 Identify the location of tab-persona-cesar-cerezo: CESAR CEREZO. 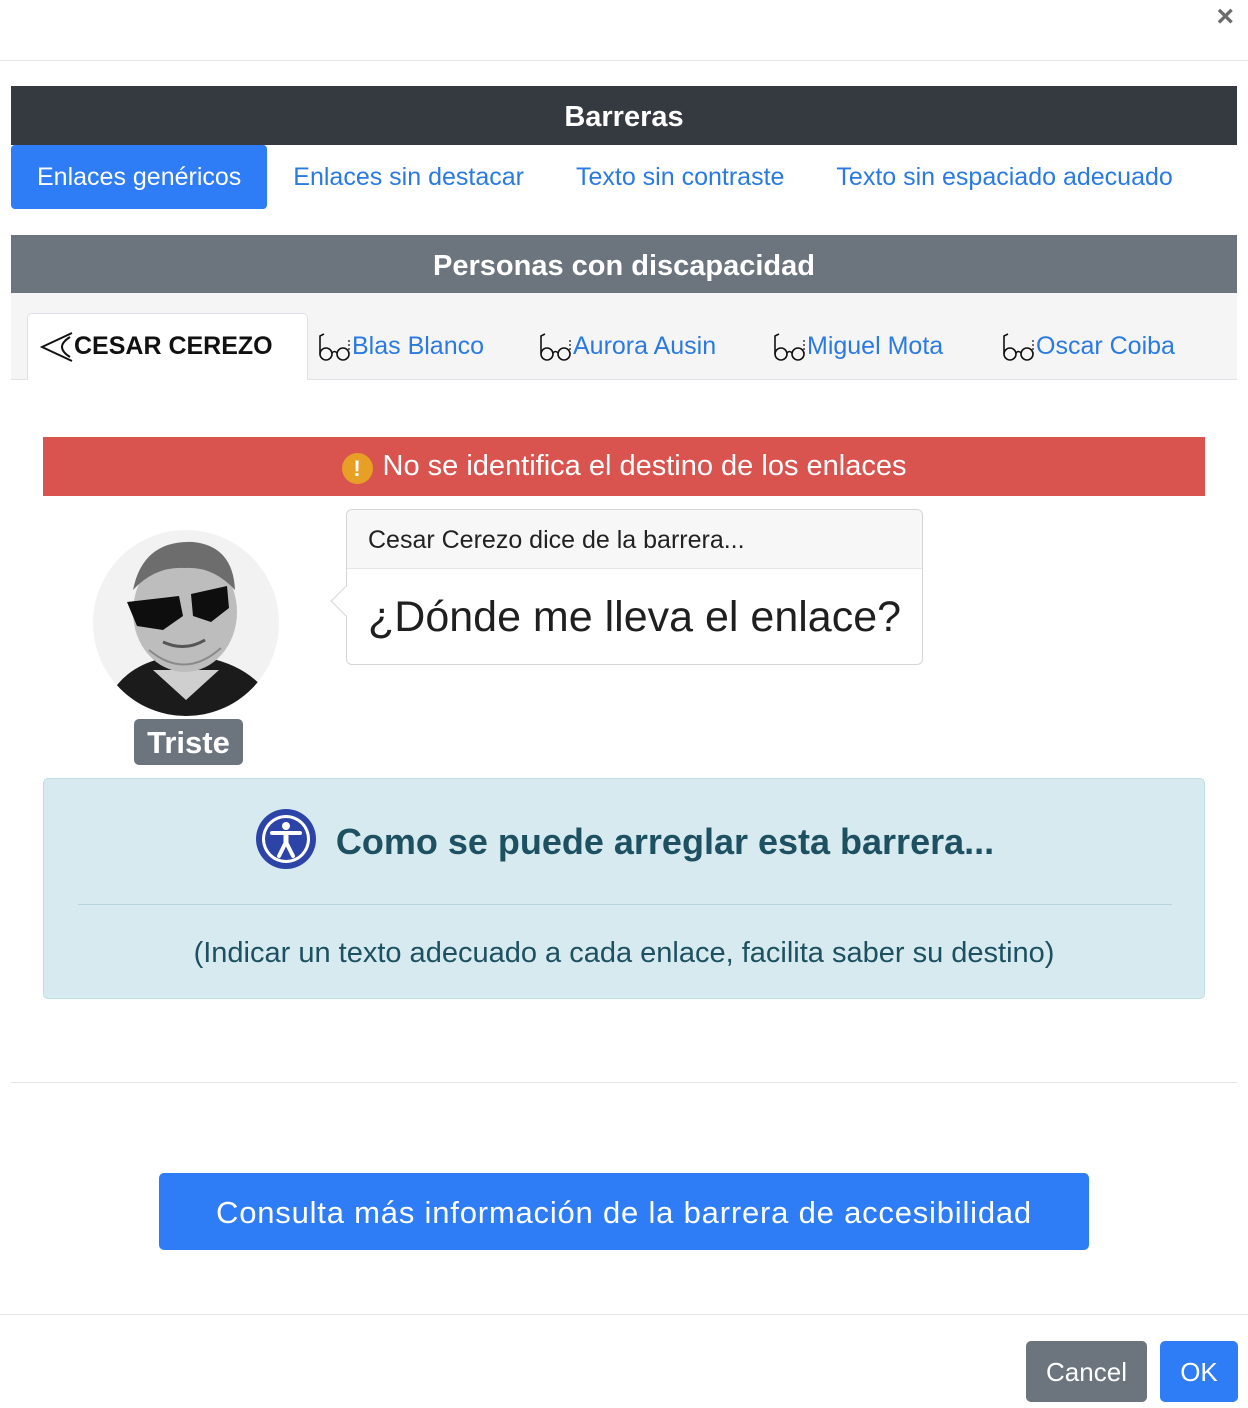
(167, 346).